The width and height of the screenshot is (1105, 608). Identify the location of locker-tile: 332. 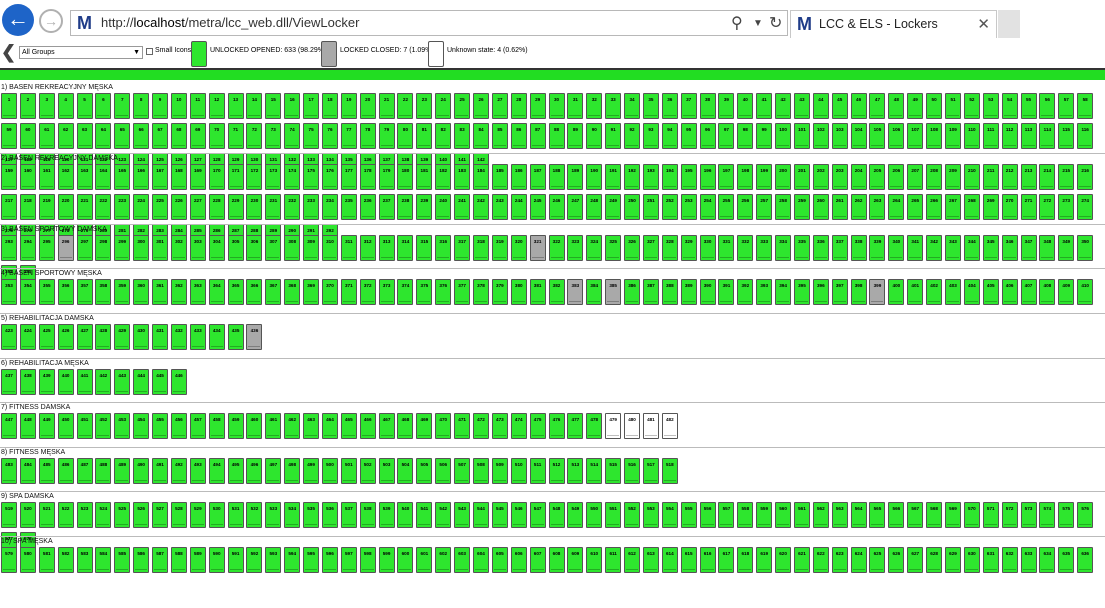
(745, 248).